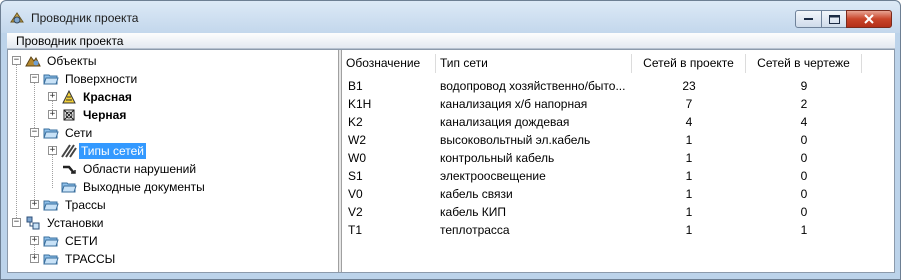  I want to click on close-icon, so click(869, 19).